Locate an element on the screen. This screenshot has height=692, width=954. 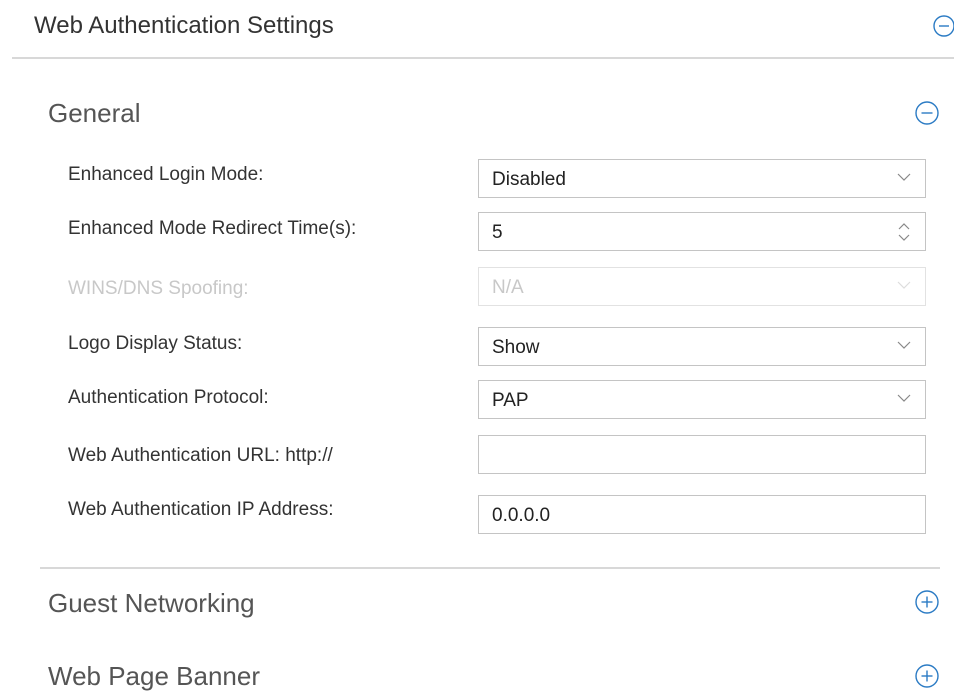
redirect-time-value: 5 is located at coordinates (497, 232).